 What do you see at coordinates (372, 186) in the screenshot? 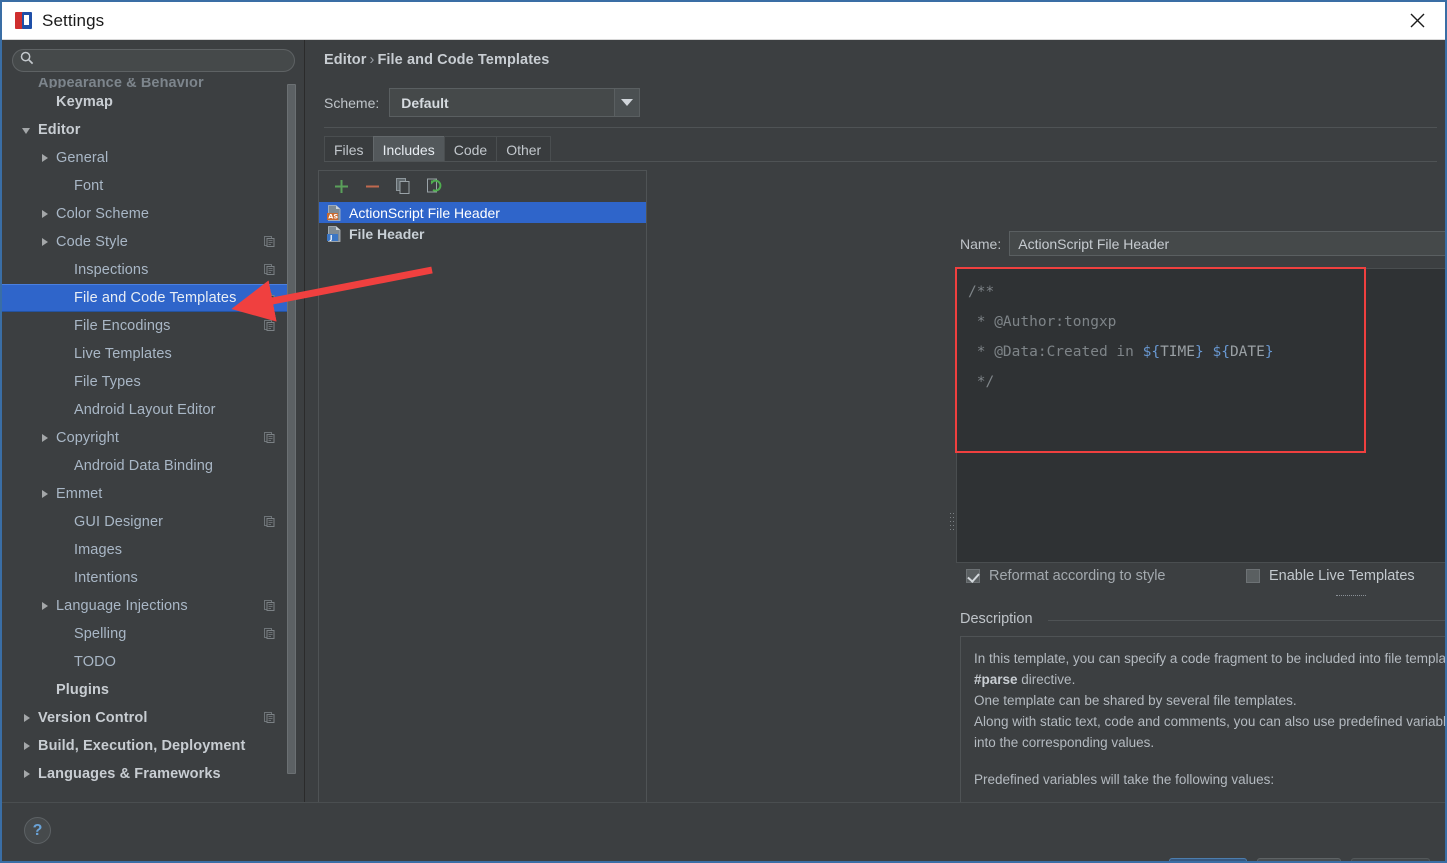
I see `remove-template-button` at bounding box center [372, 186].